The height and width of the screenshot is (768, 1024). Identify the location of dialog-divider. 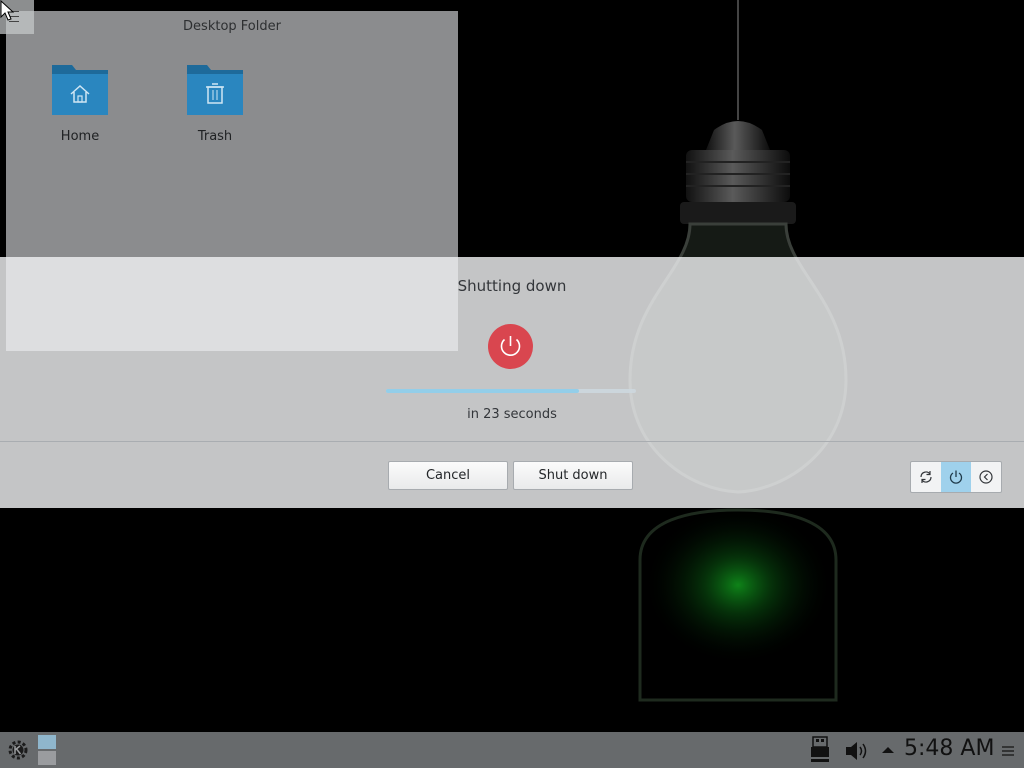
(512, 441).